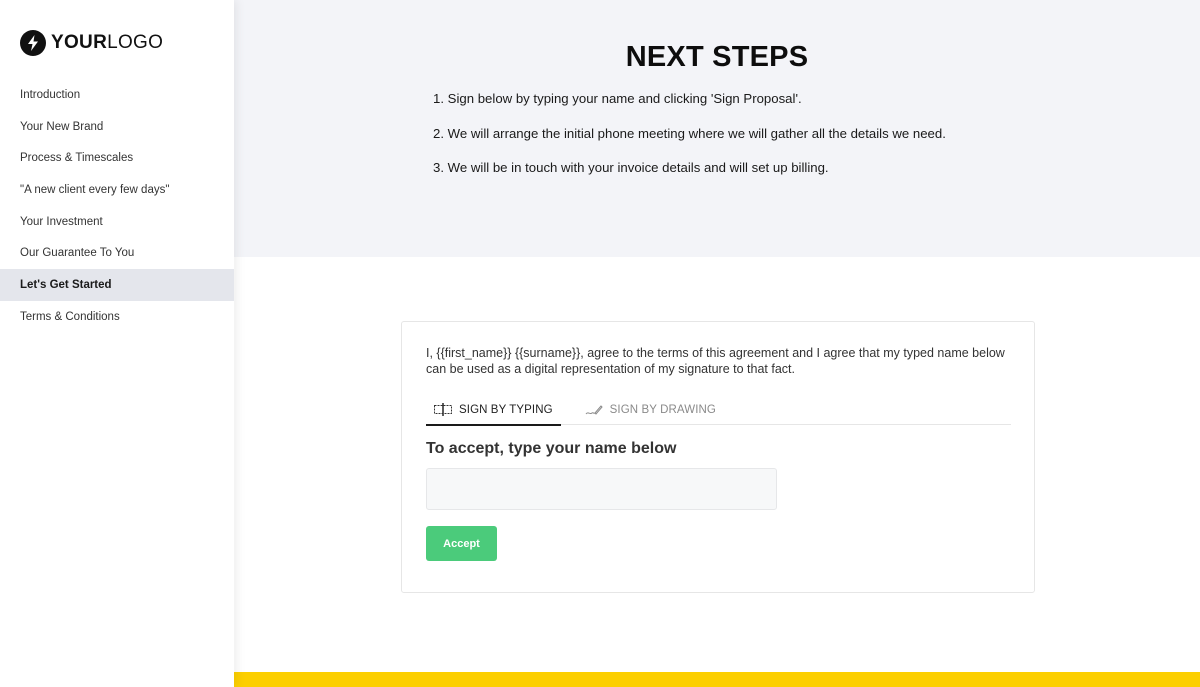 The height and width of the screenshot is (687, 1200). Describe the element at coordinates (717, 679) in the screenshot. I see `footer-accent-bar` at that location.